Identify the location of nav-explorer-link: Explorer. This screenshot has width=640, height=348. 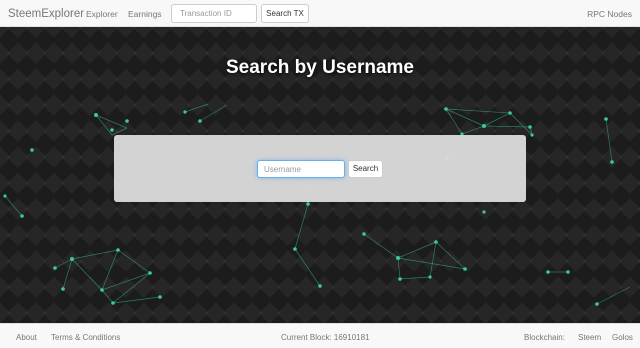
(102, 14).